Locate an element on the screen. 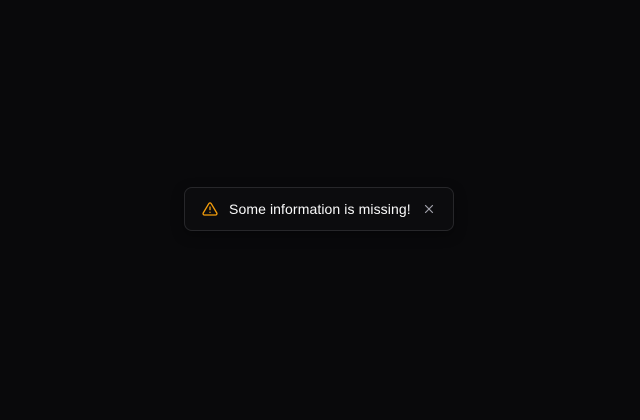 The height and width of the screenshot is (420, 640). warning-triangle-icon is located at coordinates (210, 209).